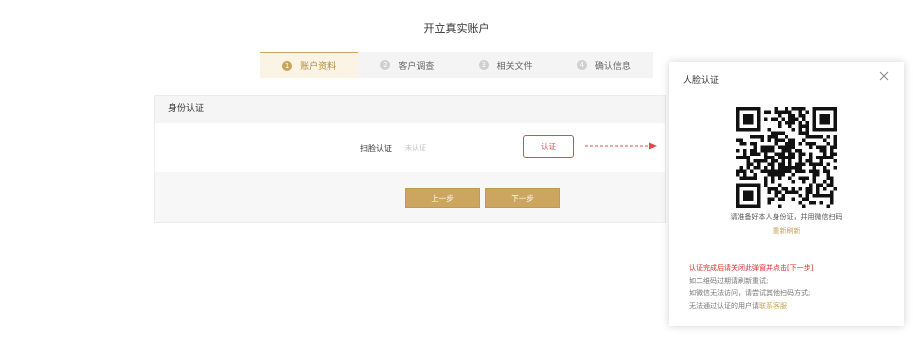 This screenshot has width=913, height=348. Describe the element at coordinates (786, 217) in the screenshot. I see `qr-instruction: 请准备好本人身份证，并用微信扫码` at that location.